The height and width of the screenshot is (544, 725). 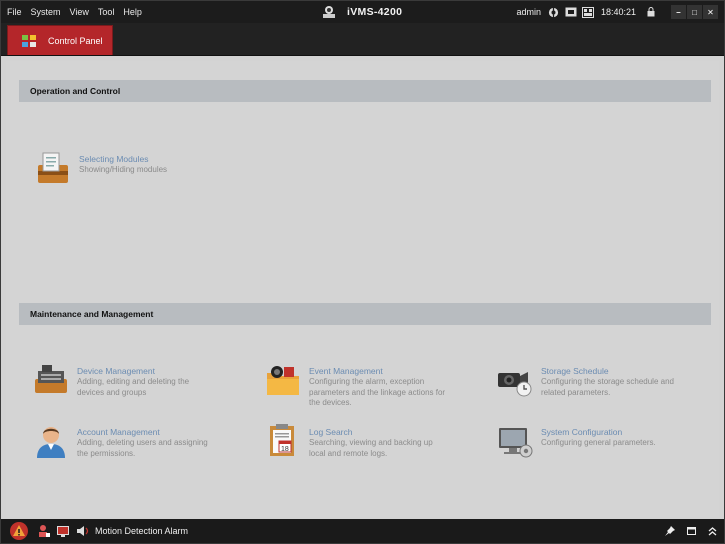 What do you see at coordinates (46, 12) in the screenshot?
I see `menu-system: System` at bounding box center [46, 12].